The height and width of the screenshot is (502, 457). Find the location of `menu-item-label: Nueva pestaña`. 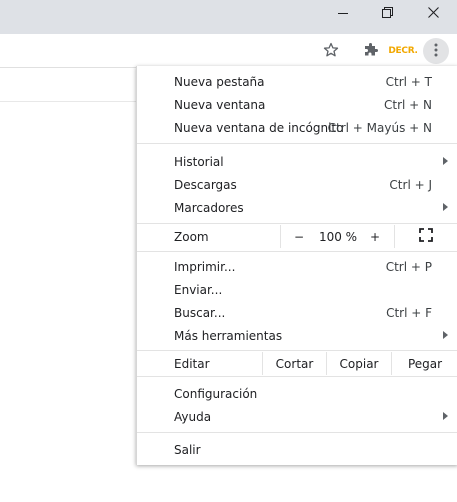

menu-item-label: Nueva pestaña is located at coordinates (219, 81).